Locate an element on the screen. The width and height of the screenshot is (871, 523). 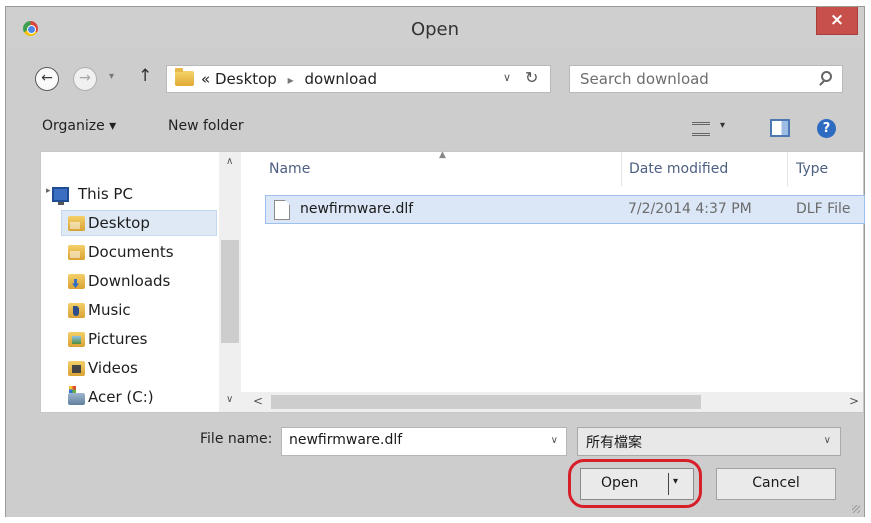
navigation-pane-scrollbar: ∧ ∨ is located at coordinates (230, 282).